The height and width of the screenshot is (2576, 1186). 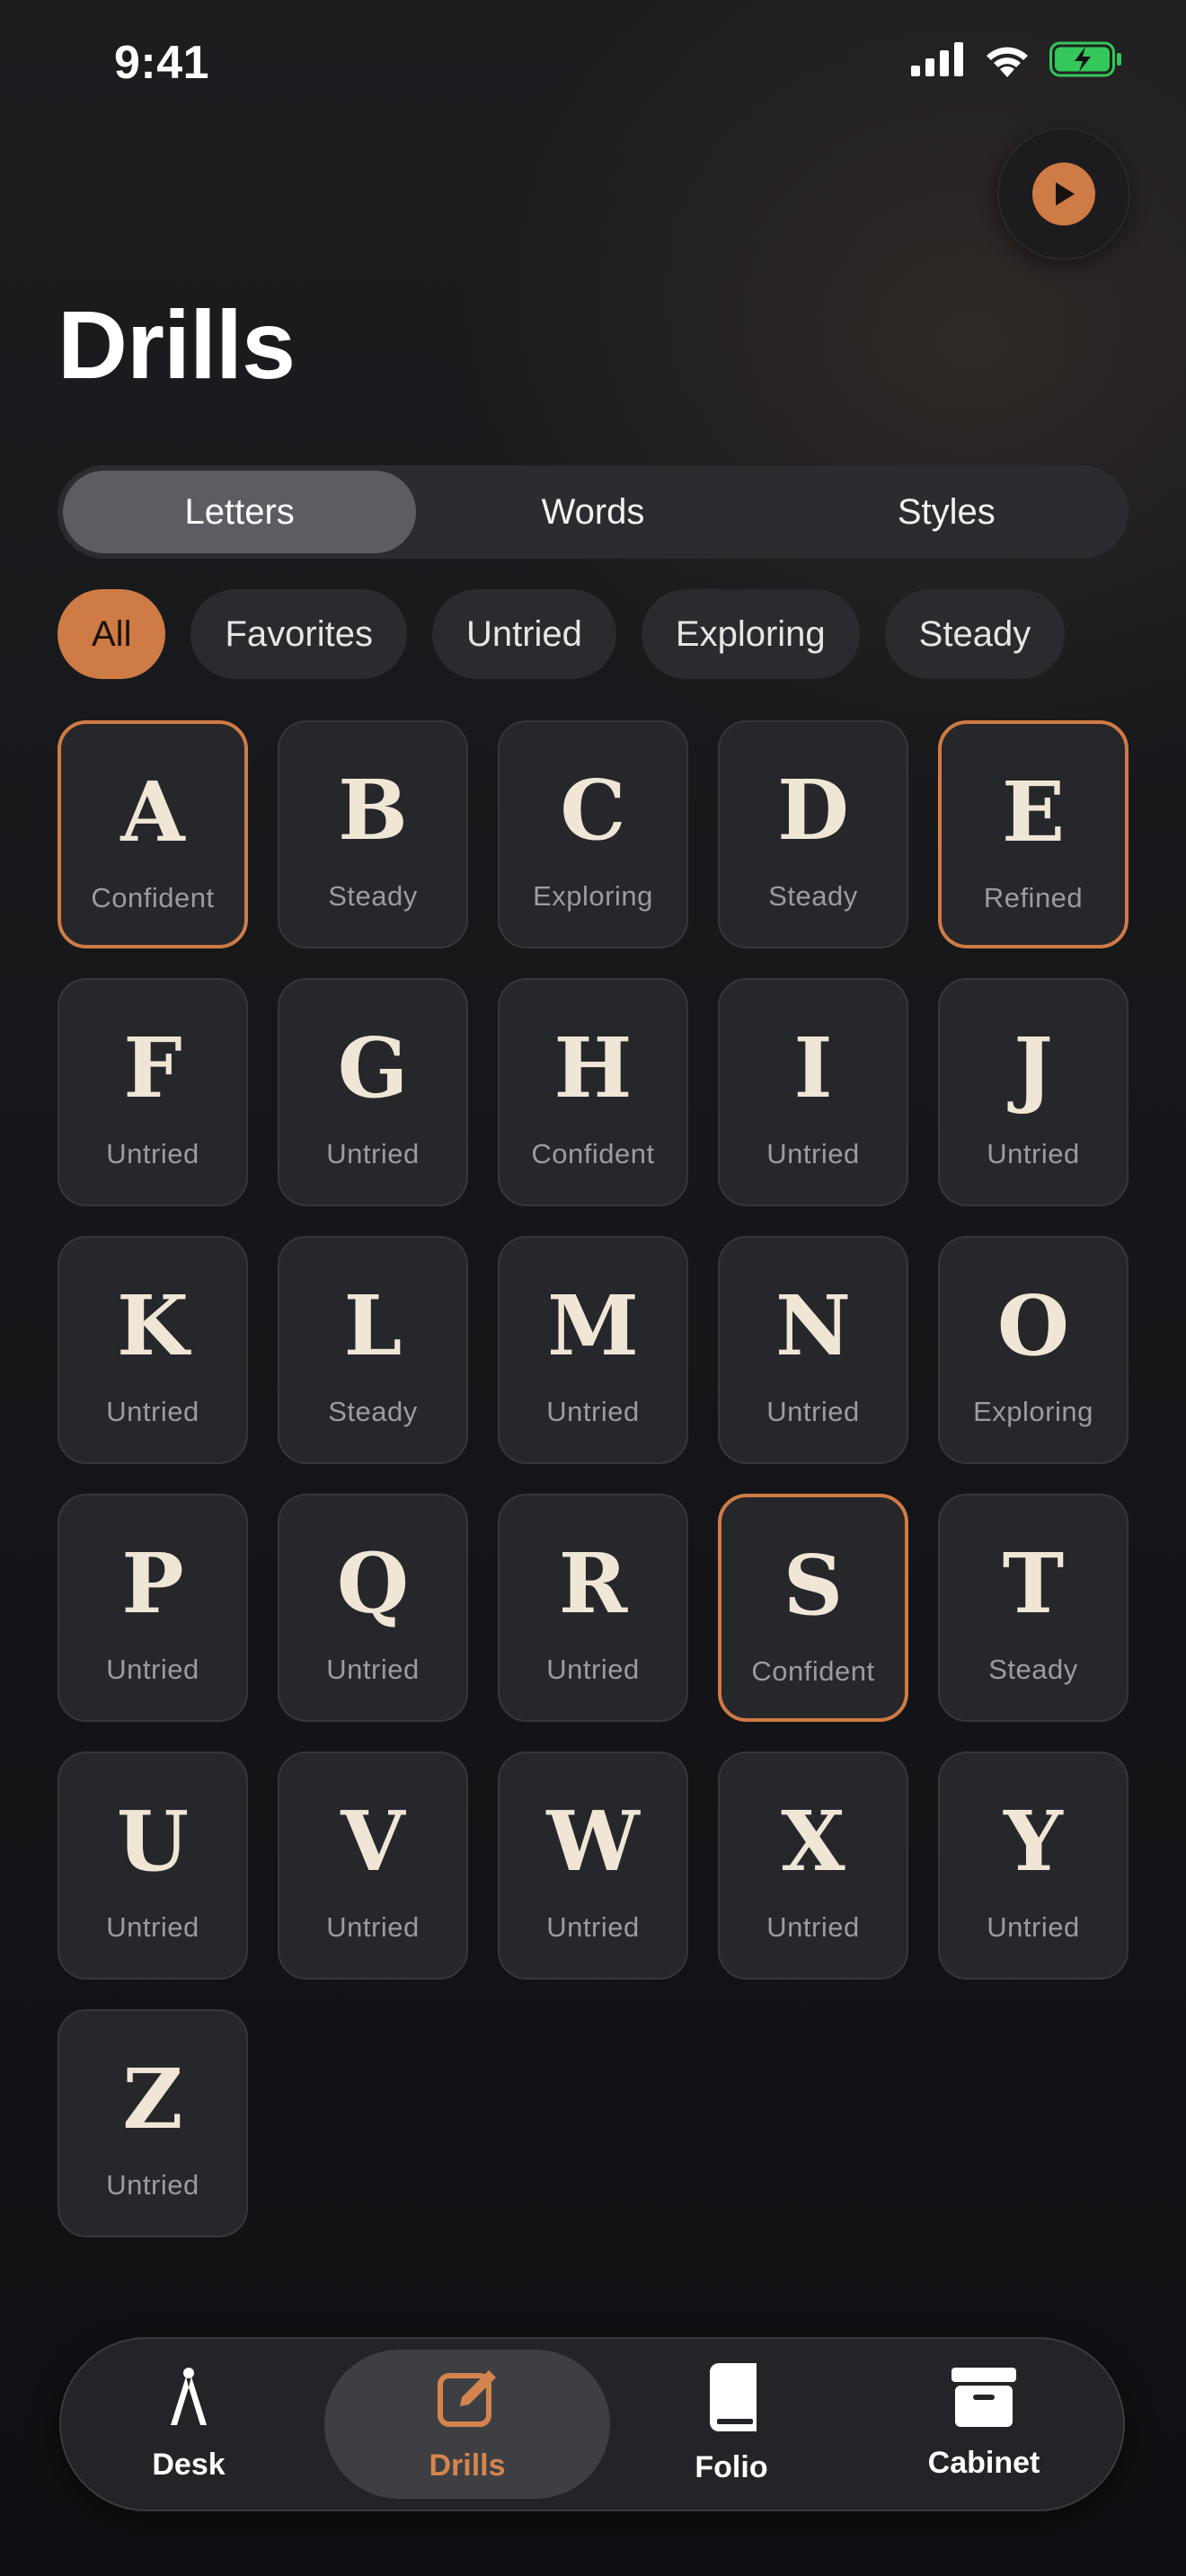 What do you see at coordinates (467, 2465) in the screenshot?
I see `tab-label: Drills` at bounding box center [467, 2465].